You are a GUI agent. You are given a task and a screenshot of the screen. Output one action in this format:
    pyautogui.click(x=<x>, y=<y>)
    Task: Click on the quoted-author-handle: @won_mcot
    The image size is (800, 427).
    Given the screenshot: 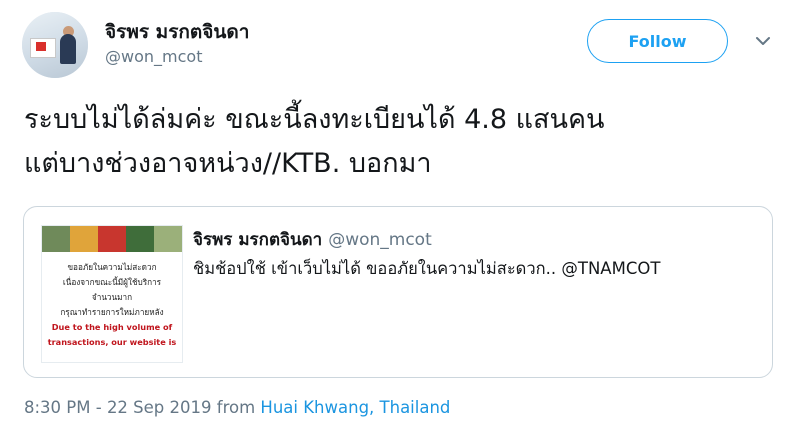 What is the action you would take?
    pyautogui.click(x=380, y=240)
    